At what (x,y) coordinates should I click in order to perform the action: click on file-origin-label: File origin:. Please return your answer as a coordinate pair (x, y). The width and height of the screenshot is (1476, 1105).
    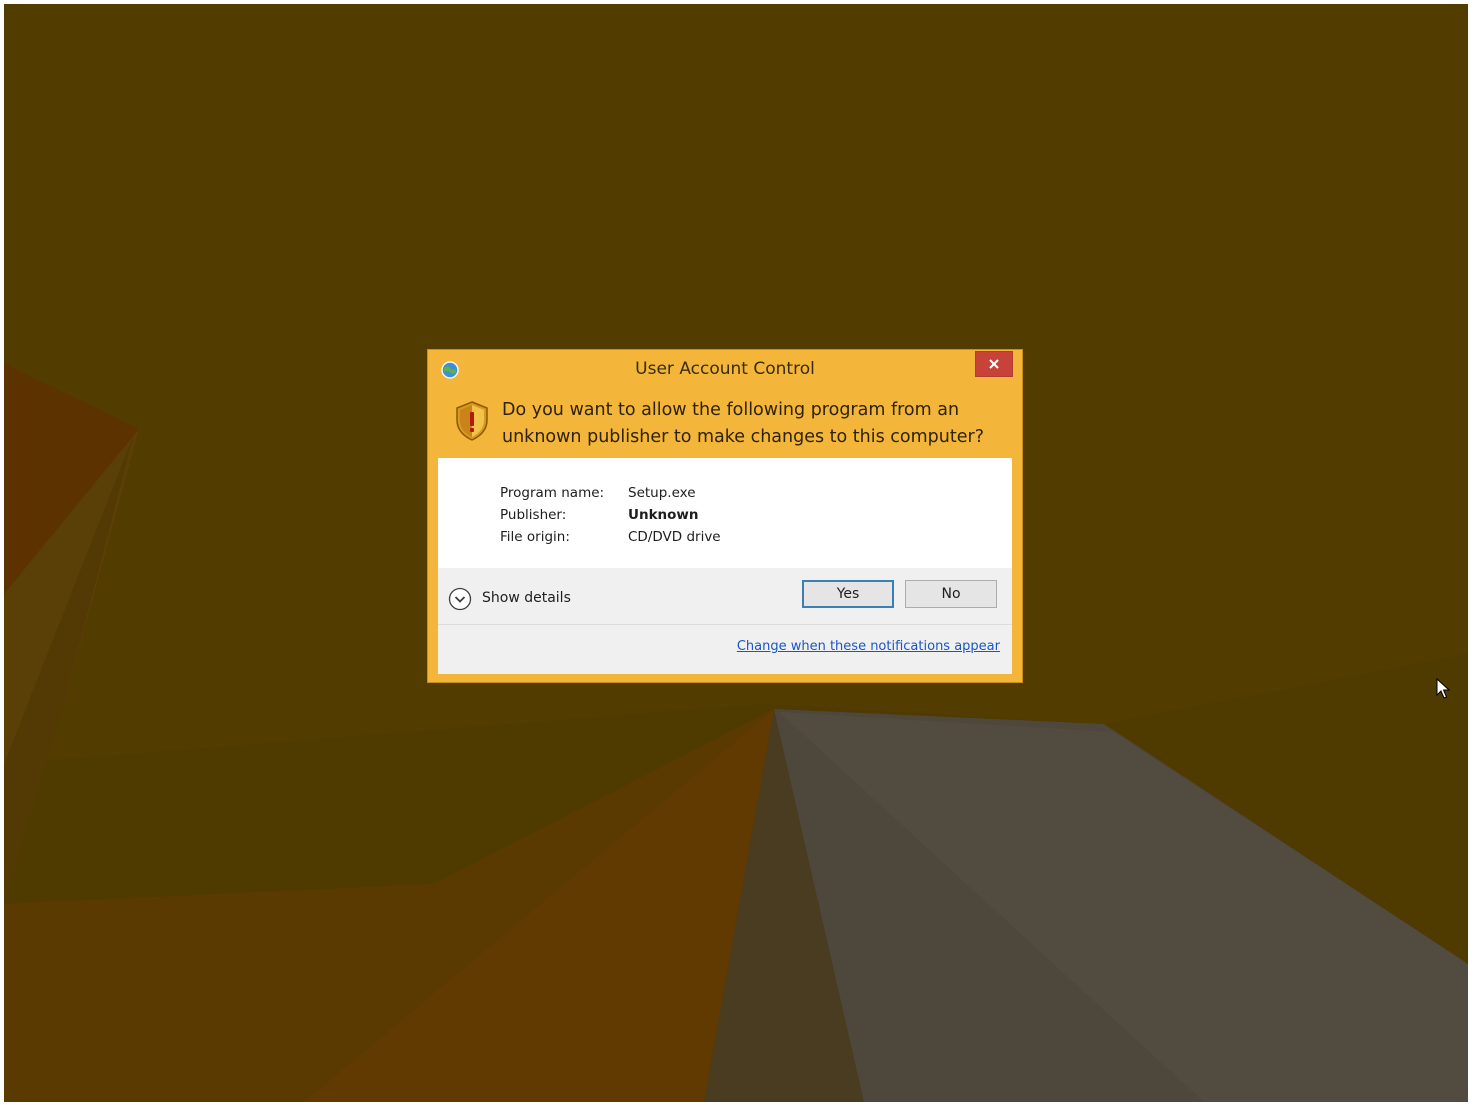
    Looking at the image, I should click on (535, 537).